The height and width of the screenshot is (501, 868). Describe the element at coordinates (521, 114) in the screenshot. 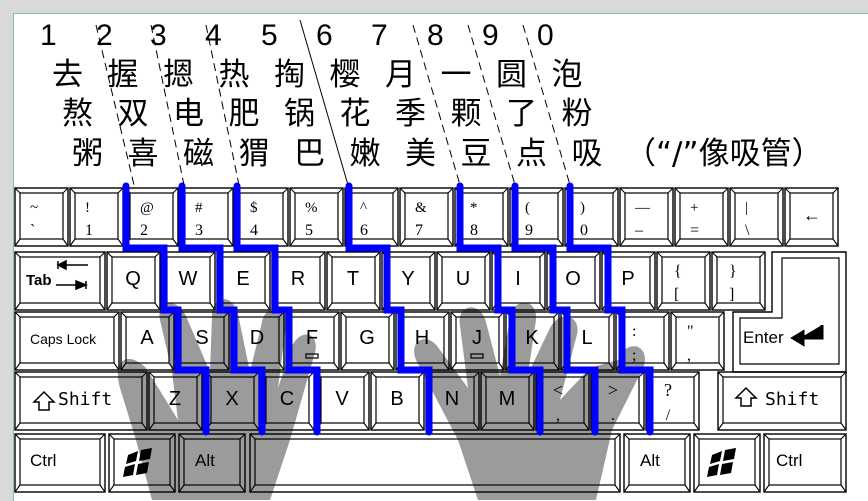

I see `mnemonic-char-row2: 了` at that location.